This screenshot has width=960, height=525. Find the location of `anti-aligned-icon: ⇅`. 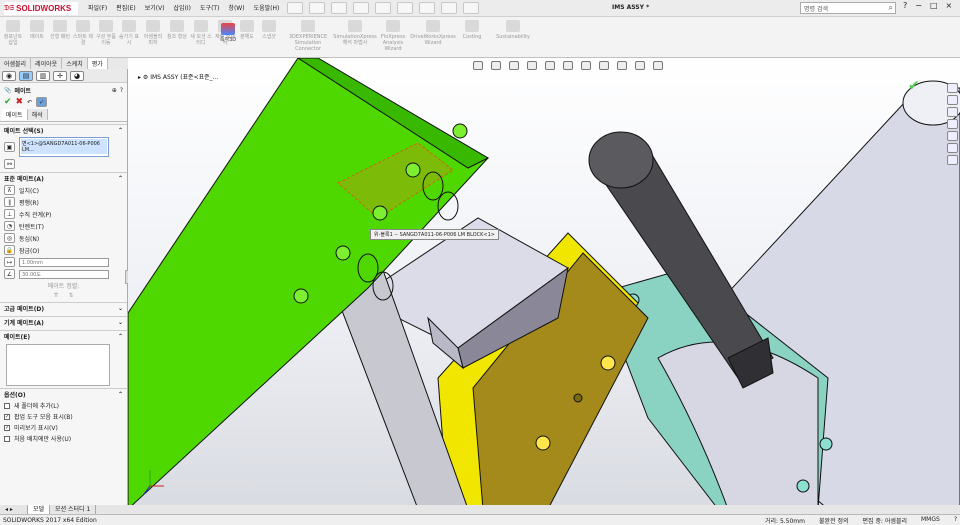

anti-aligned-icon: ⇅ is located at coordinates (71, 295).